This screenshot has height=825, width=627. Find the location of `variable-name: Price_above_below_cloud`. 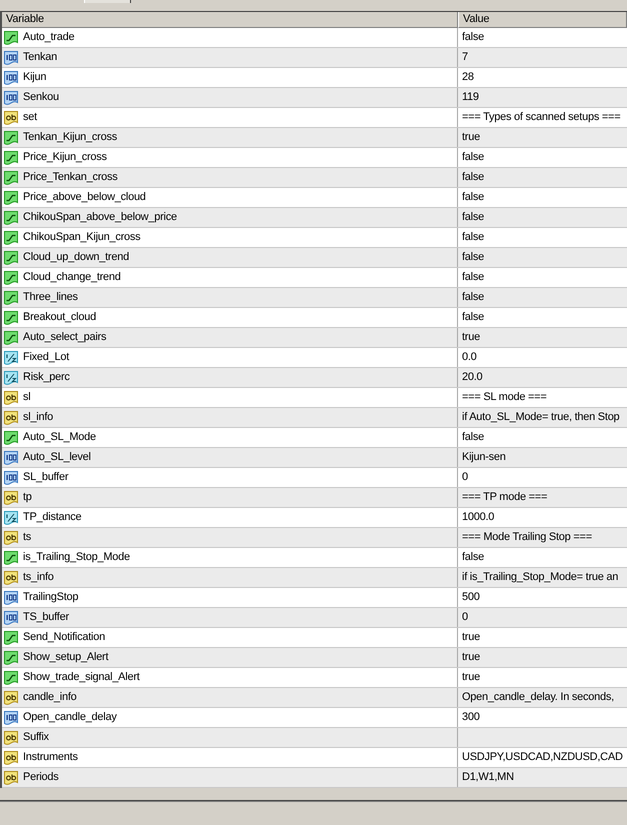

variable-name: Price_above_below_cloud is located at coordinates (84, 197).